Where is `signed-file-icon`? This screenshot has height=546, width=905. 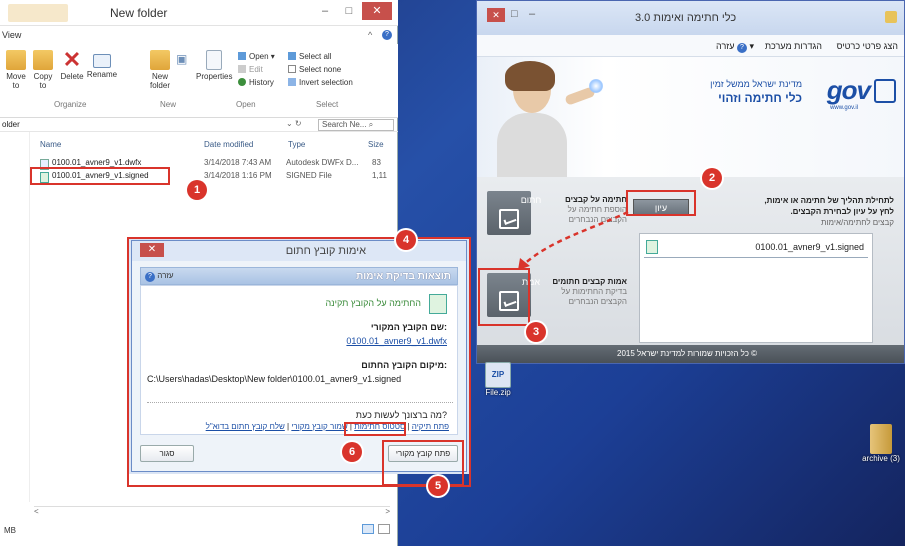 signed-file-icon is located at coordinates (652, 247).